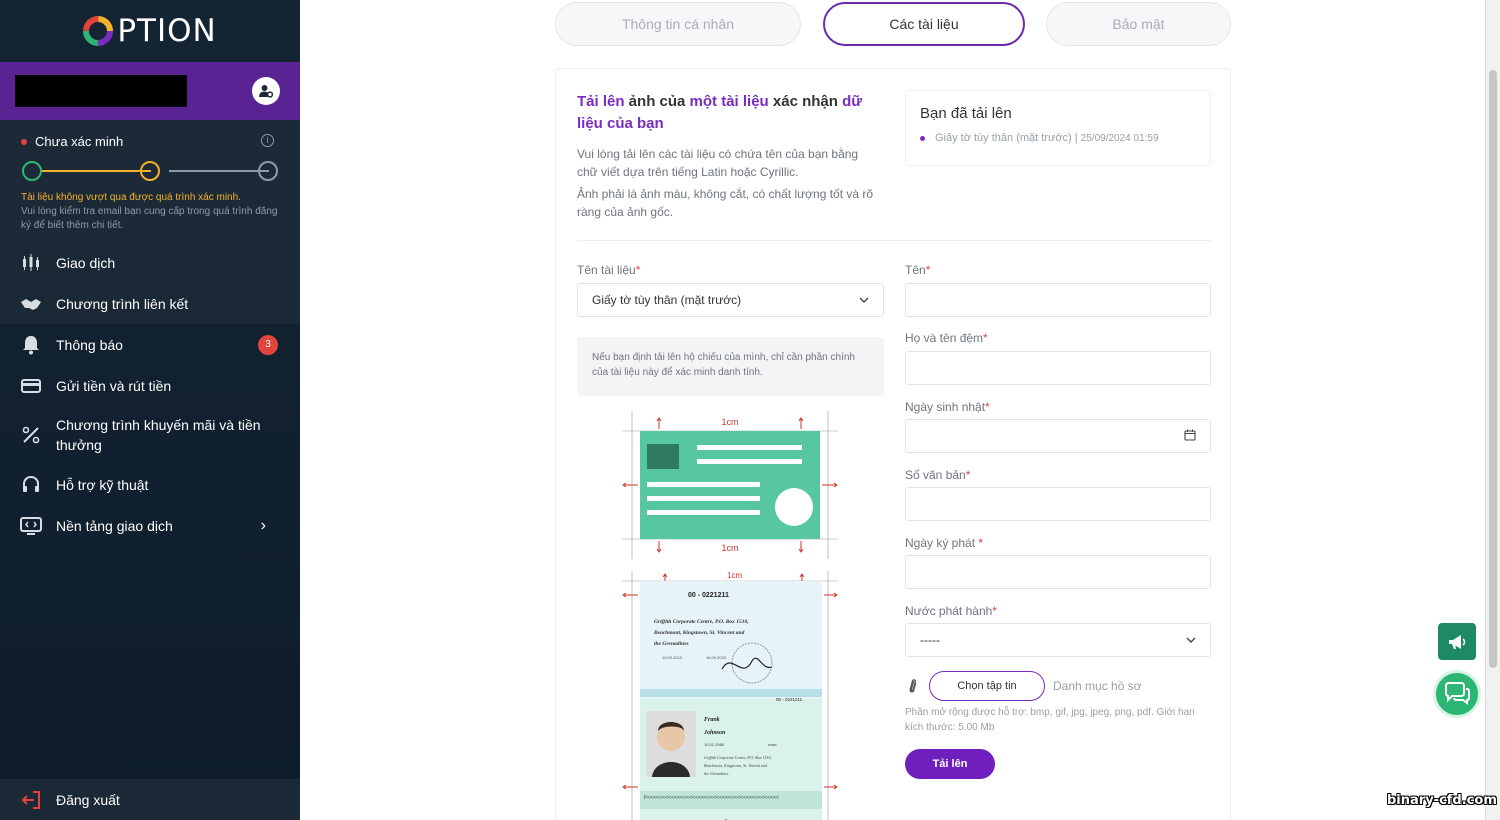  What do you see at coordinates (263, 525) in the screenshot?
I see `chevron-right-icon: ›` at bounding box center [263, 525].